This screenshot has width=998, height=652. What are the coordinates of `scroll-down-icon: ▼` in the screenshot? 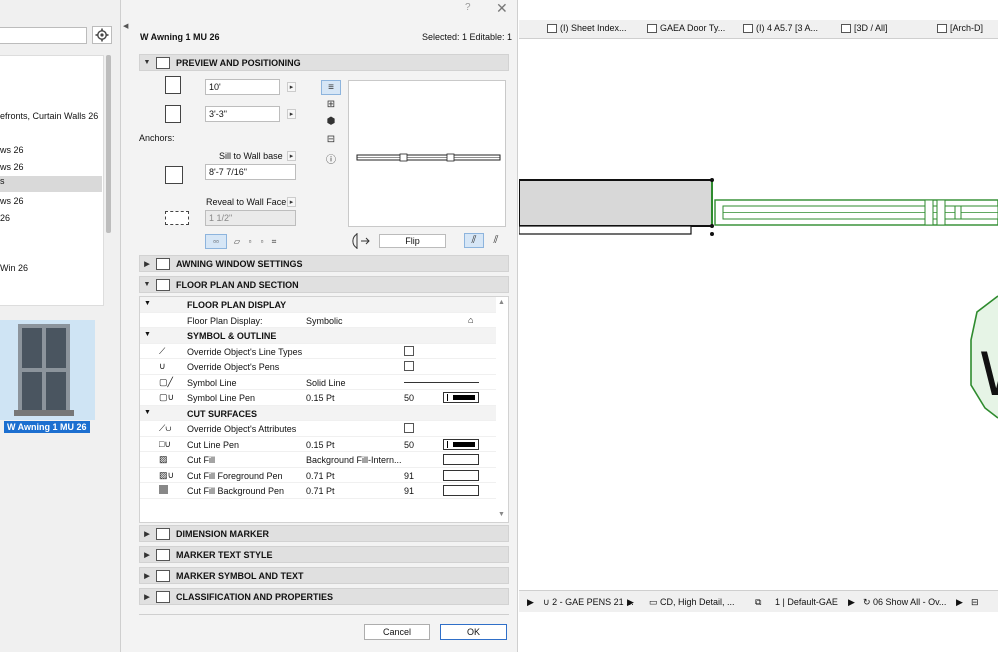 It's located at (501, 514).